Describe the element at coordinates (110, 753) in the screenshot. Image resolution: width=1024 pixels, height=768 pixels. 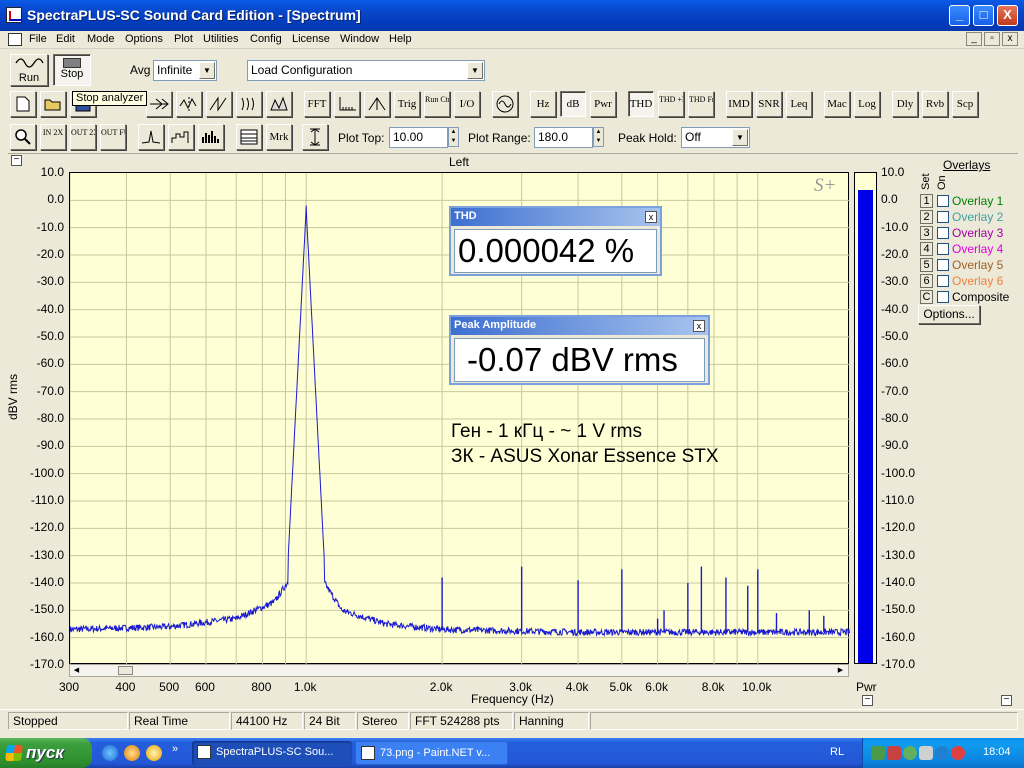
I see `show-desktop-icon` at that location.